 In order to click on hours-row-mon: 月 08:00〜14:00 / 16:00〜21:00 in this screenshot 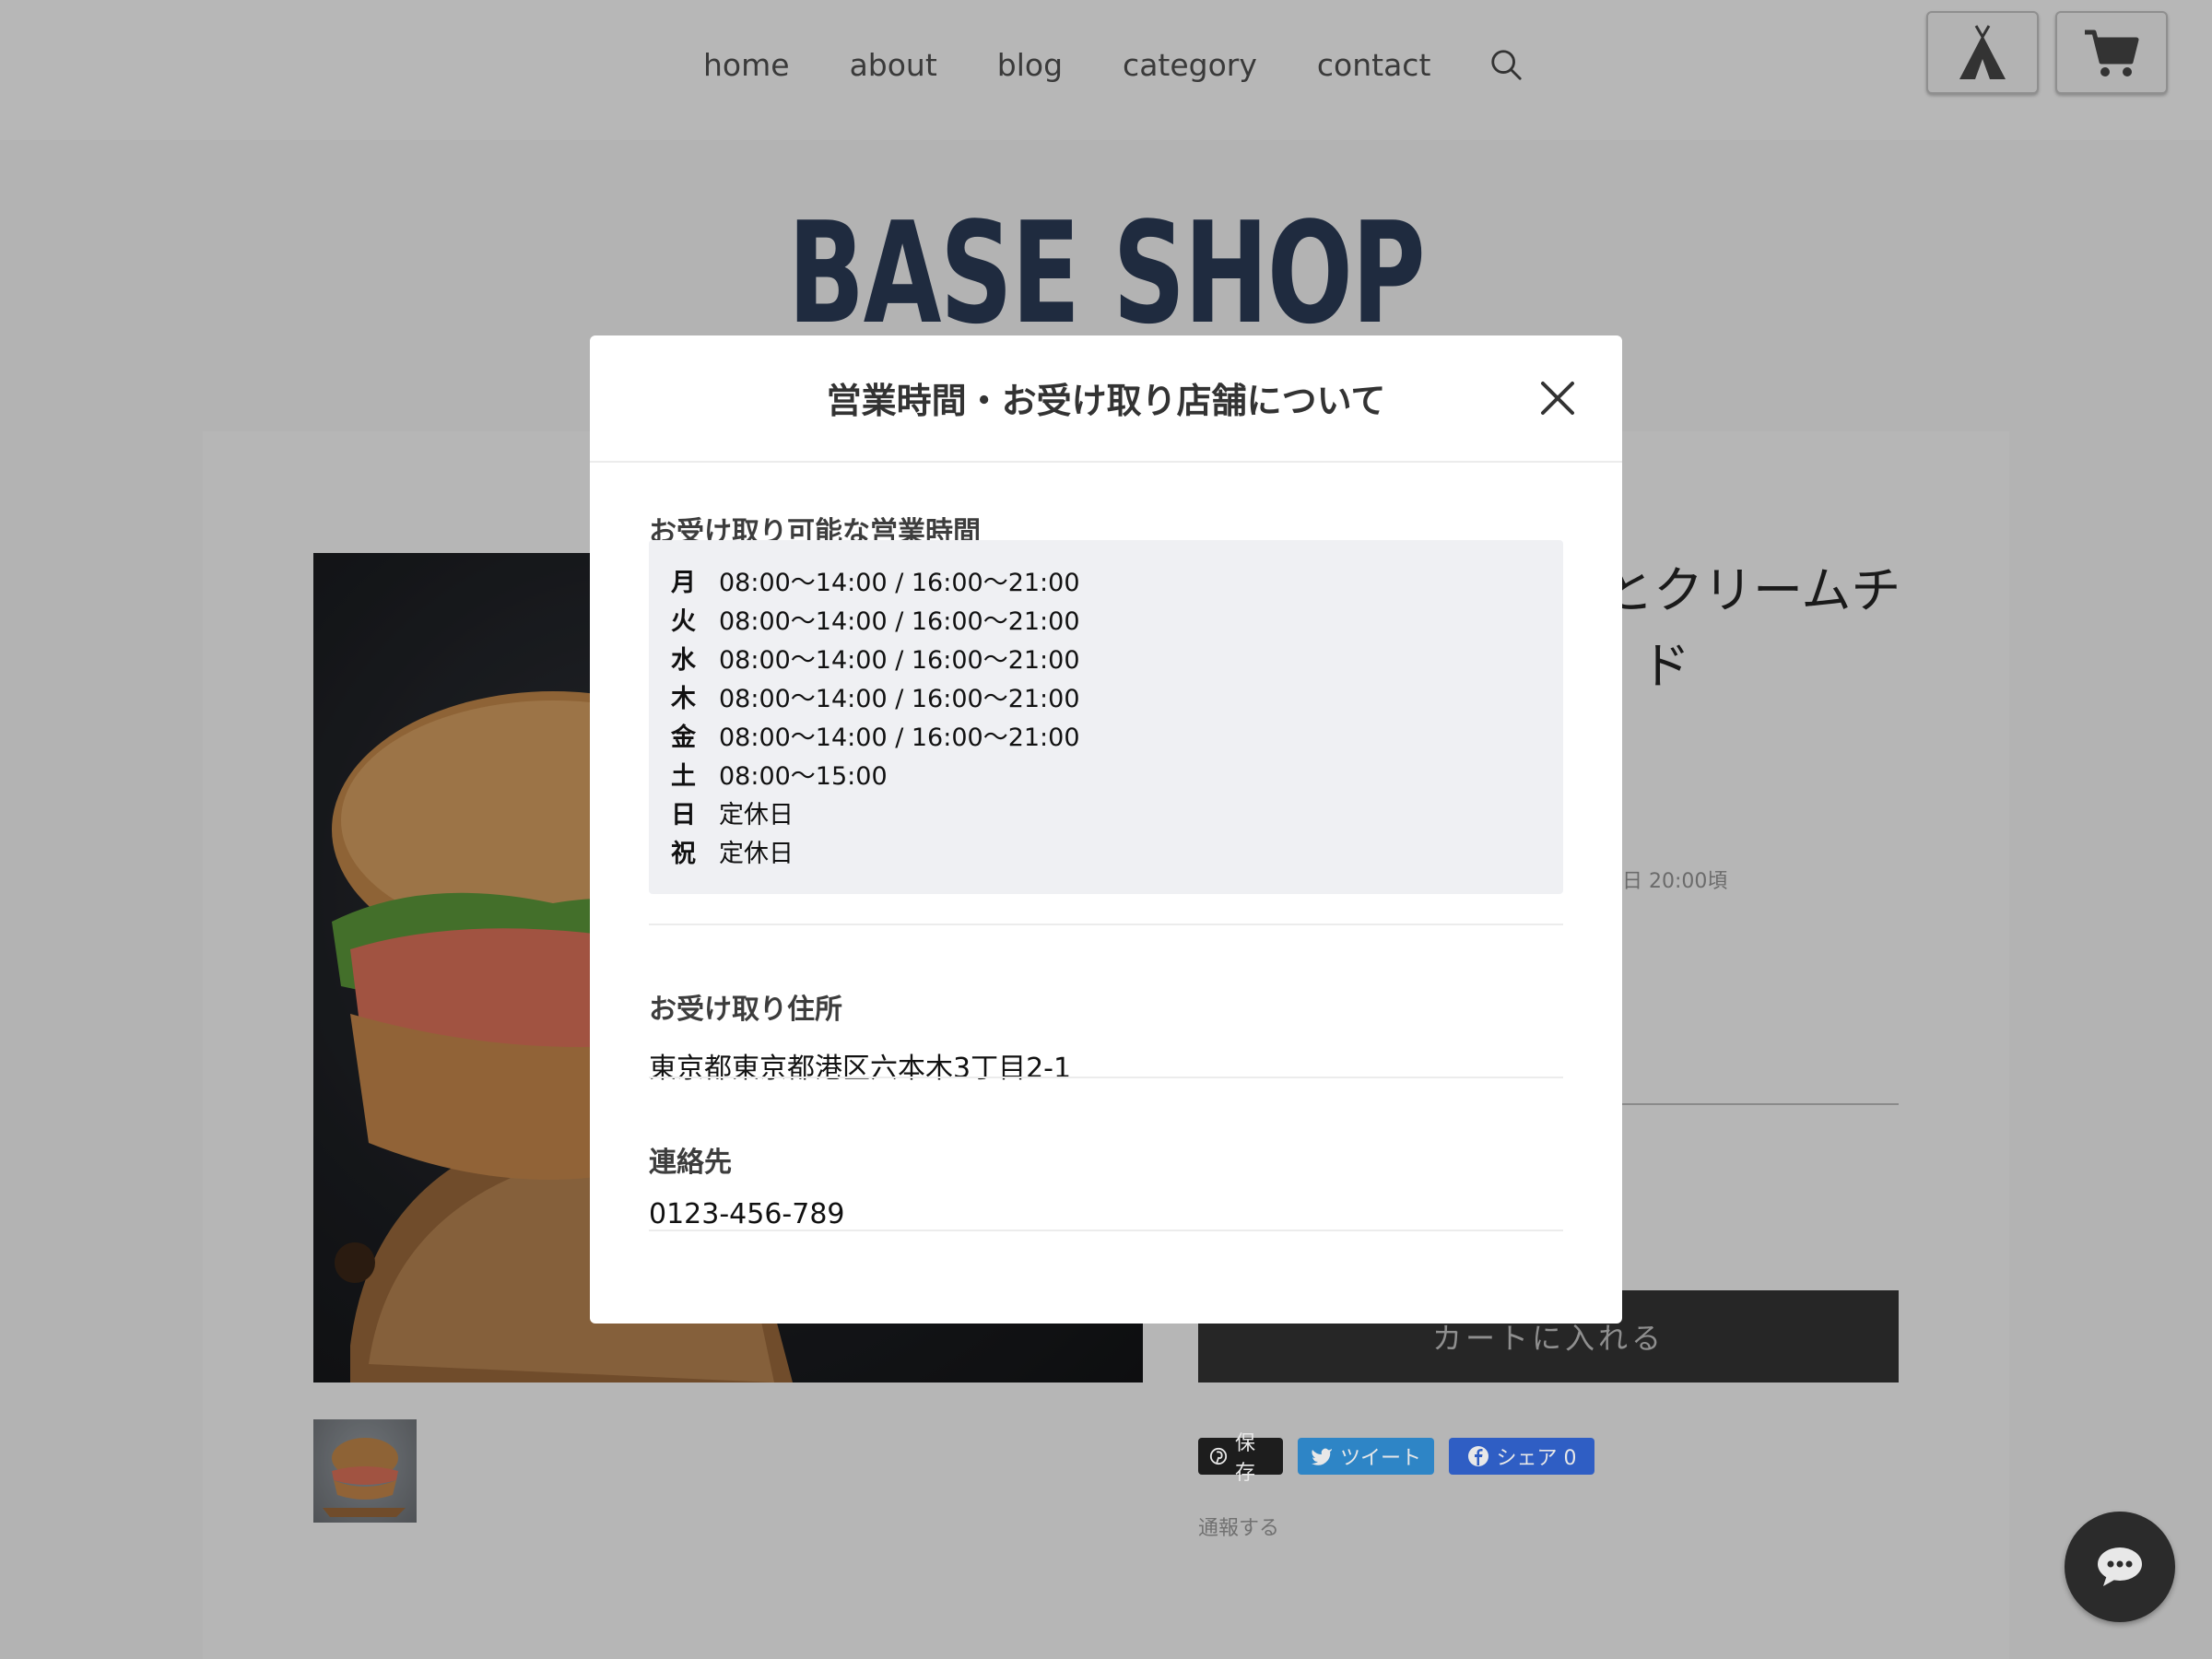, I will do `click(1106, 579)`.